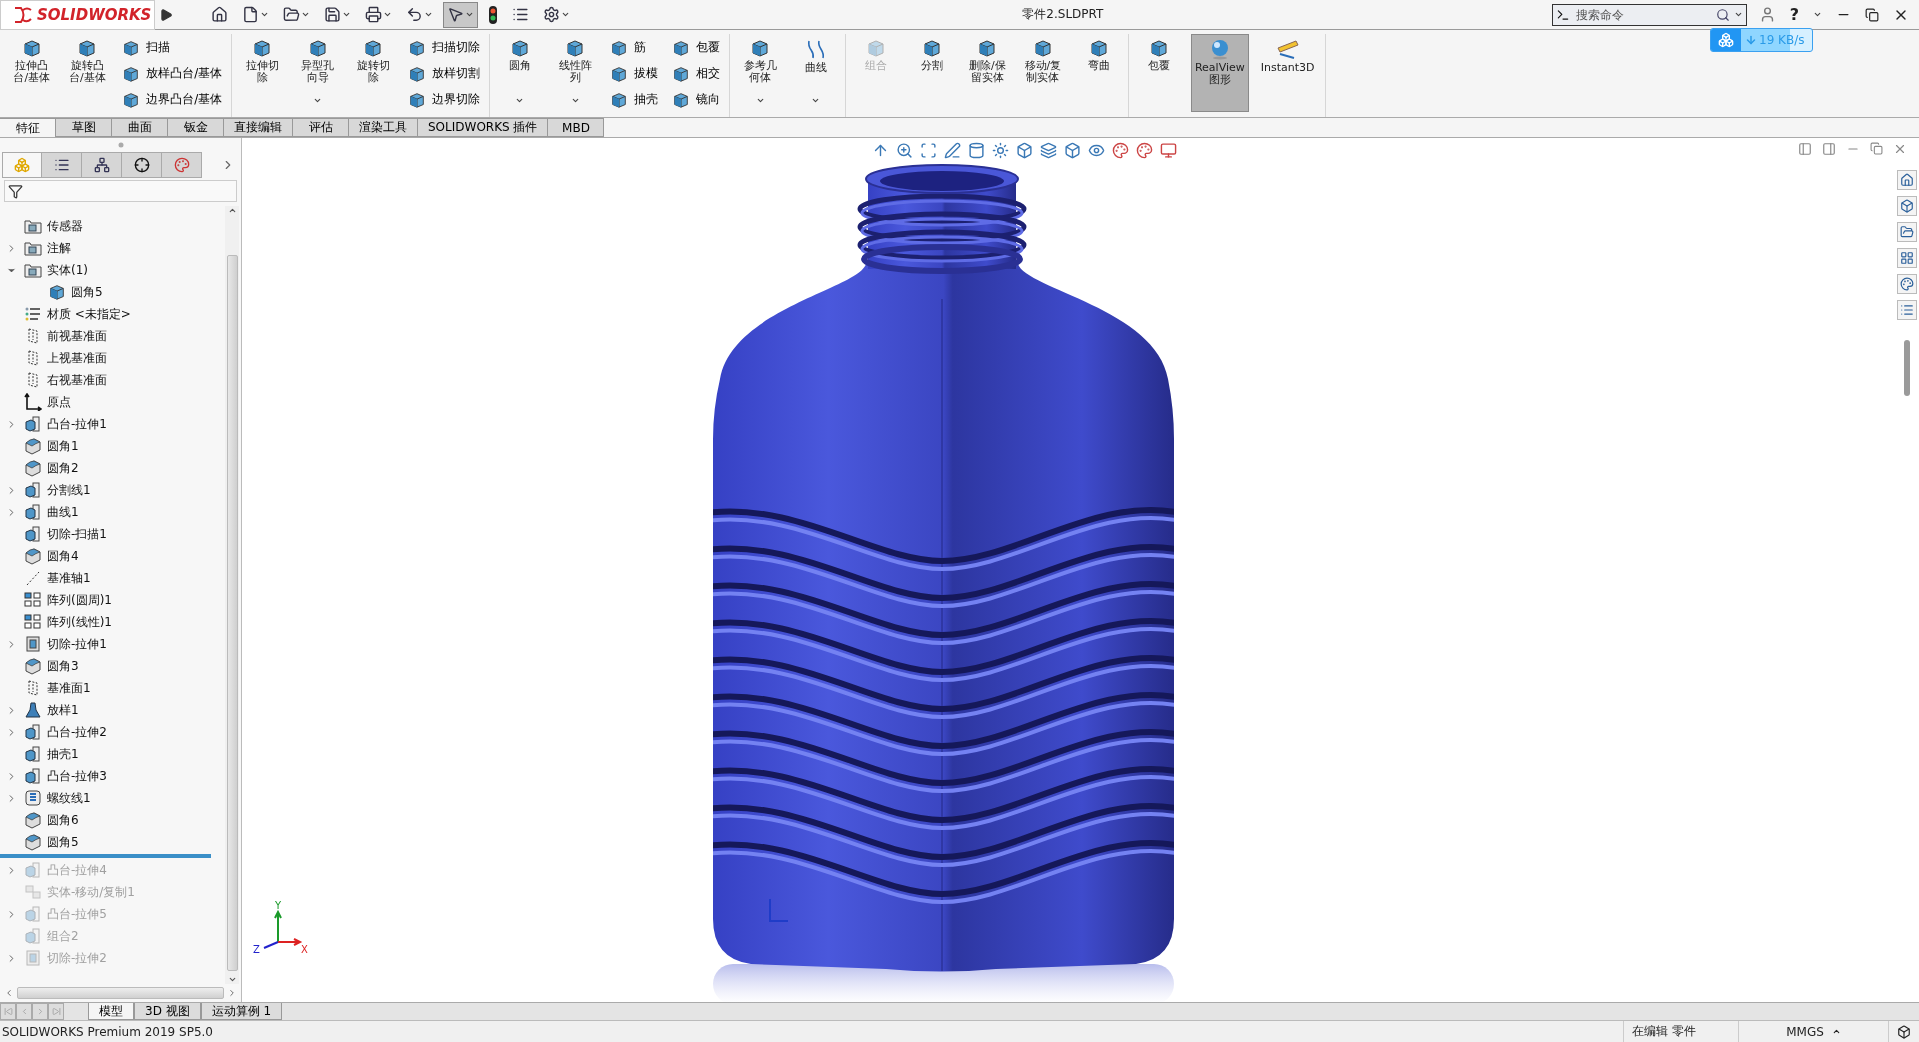  Describe the element at coordinates (69, 578) in the screenshot. I see `tree-item: 基准轴1` at that location.